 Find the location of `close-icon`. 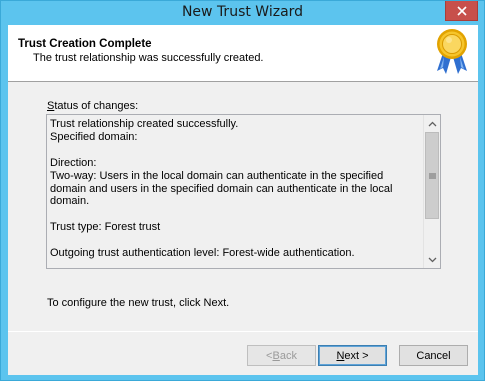

close-icon is located at coordinates (461, 10).